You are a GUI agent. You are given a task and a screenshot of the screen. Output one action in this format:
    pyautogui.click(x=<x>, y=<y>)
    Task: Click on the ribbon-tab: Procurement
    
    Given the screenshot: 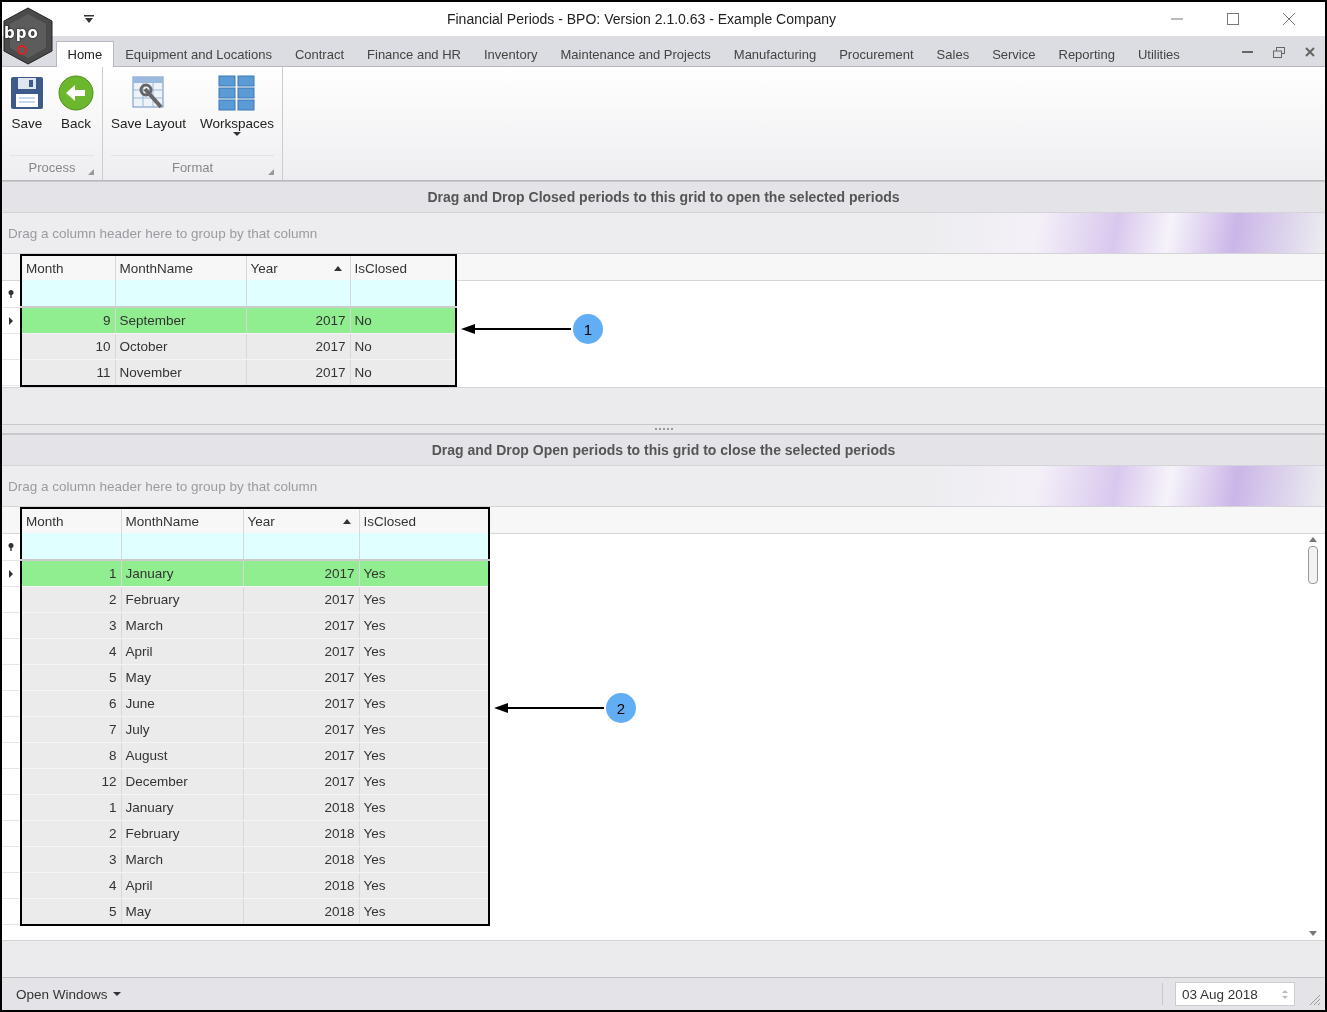 What is the action you would take?
    pyautogui.click(x=876, y=54)
    